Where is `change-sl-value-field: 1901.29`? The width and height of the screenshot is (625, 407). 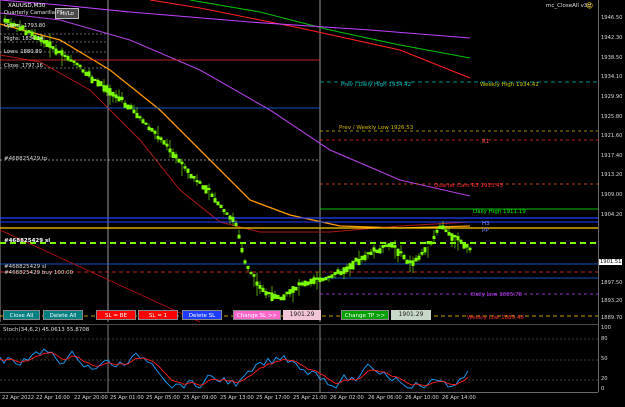
change-sl-value-field: 1901.29 is located at coordinates (302, 315).